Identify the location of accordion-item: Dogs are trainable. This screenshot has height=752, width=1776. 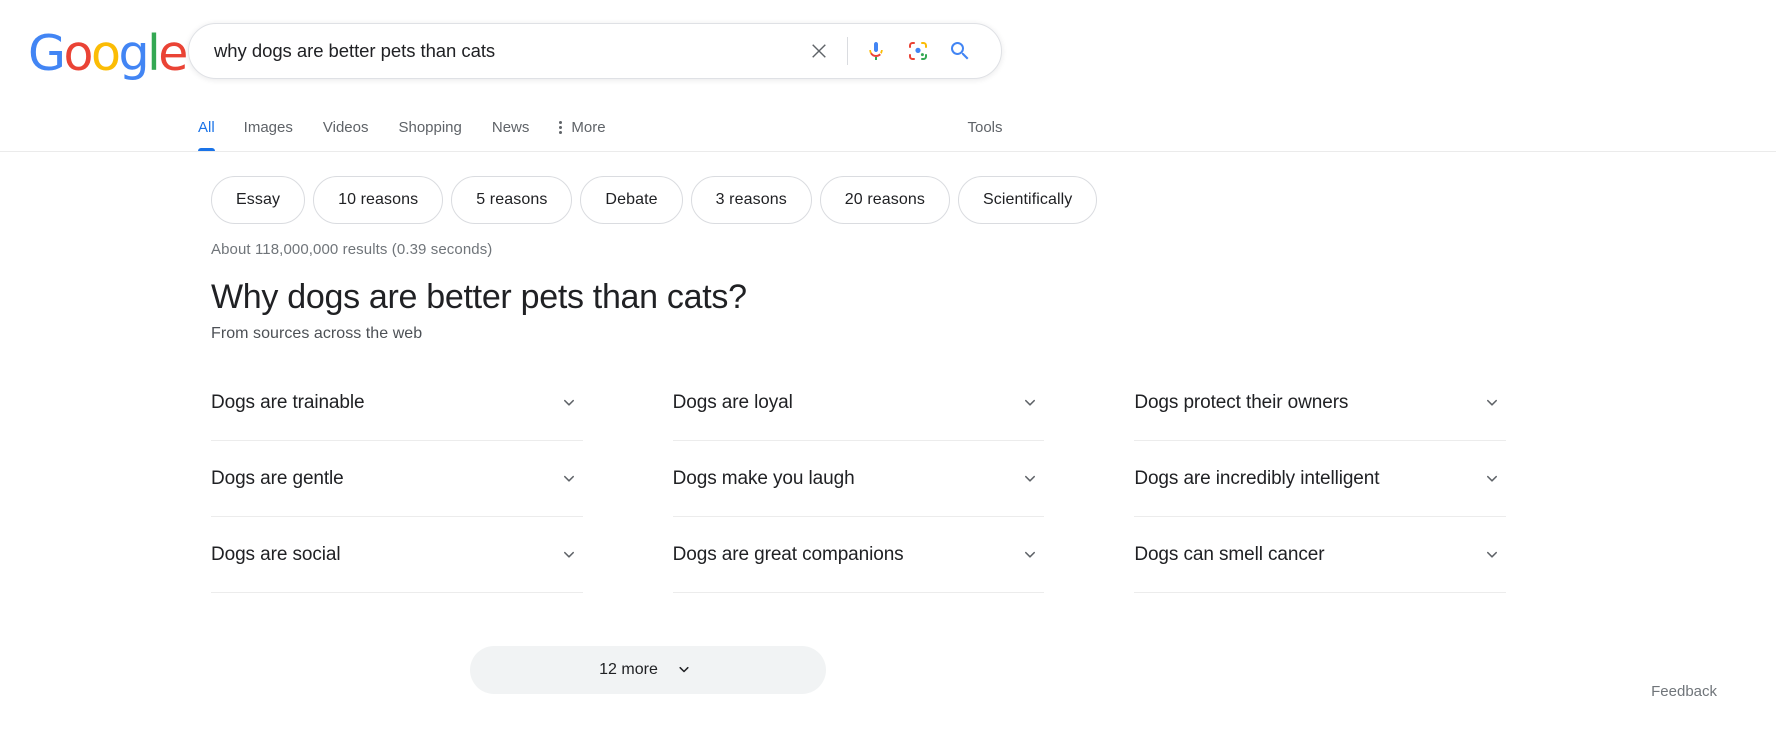
(397, 403).